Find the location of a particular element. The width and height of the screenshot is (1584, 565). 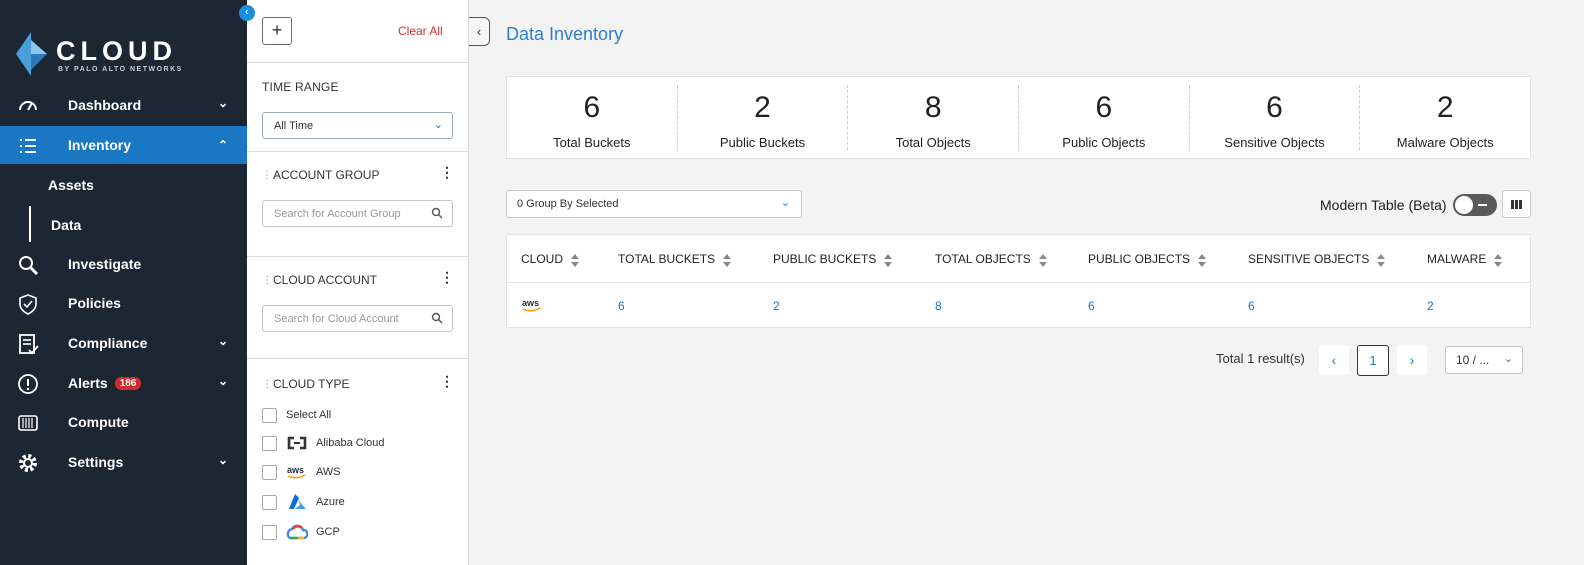

stat-label: Total Objects is located at coordinates (933, 142).